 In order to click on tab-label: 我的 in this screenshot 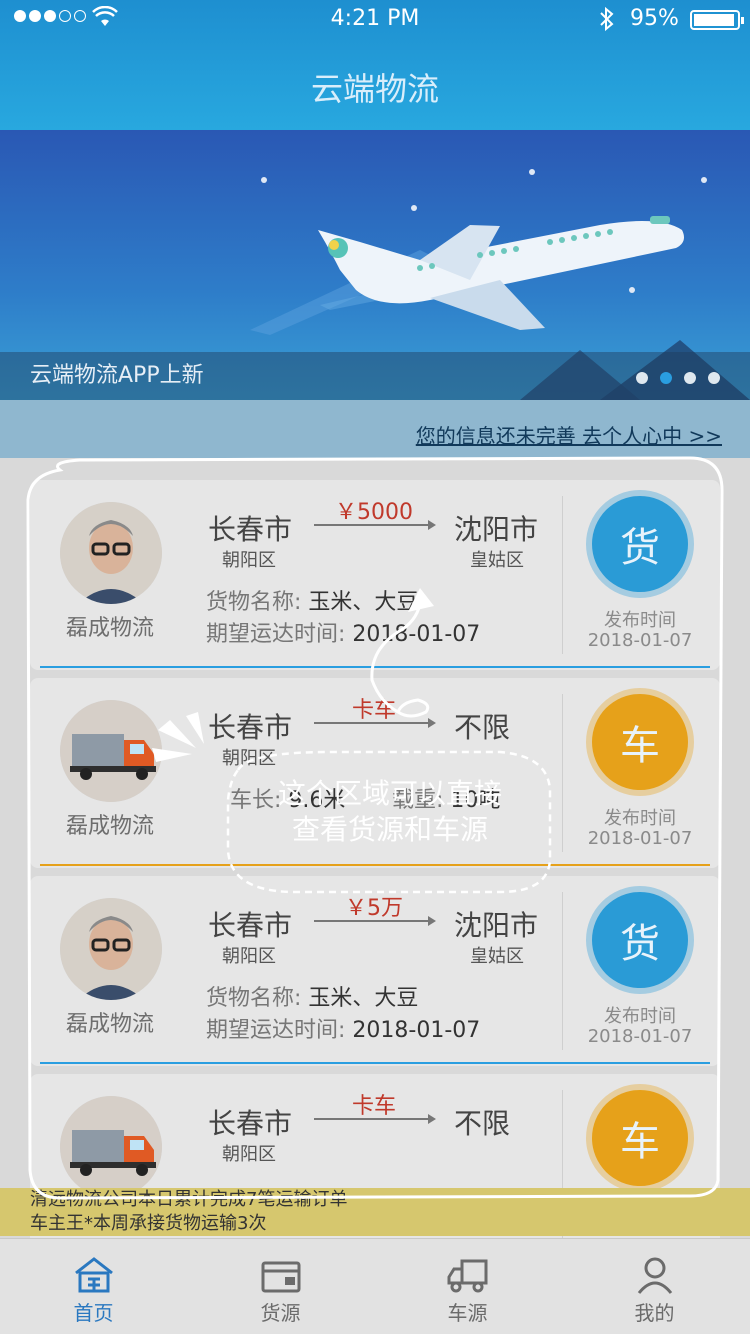, I will do `click(654, 1313)`.